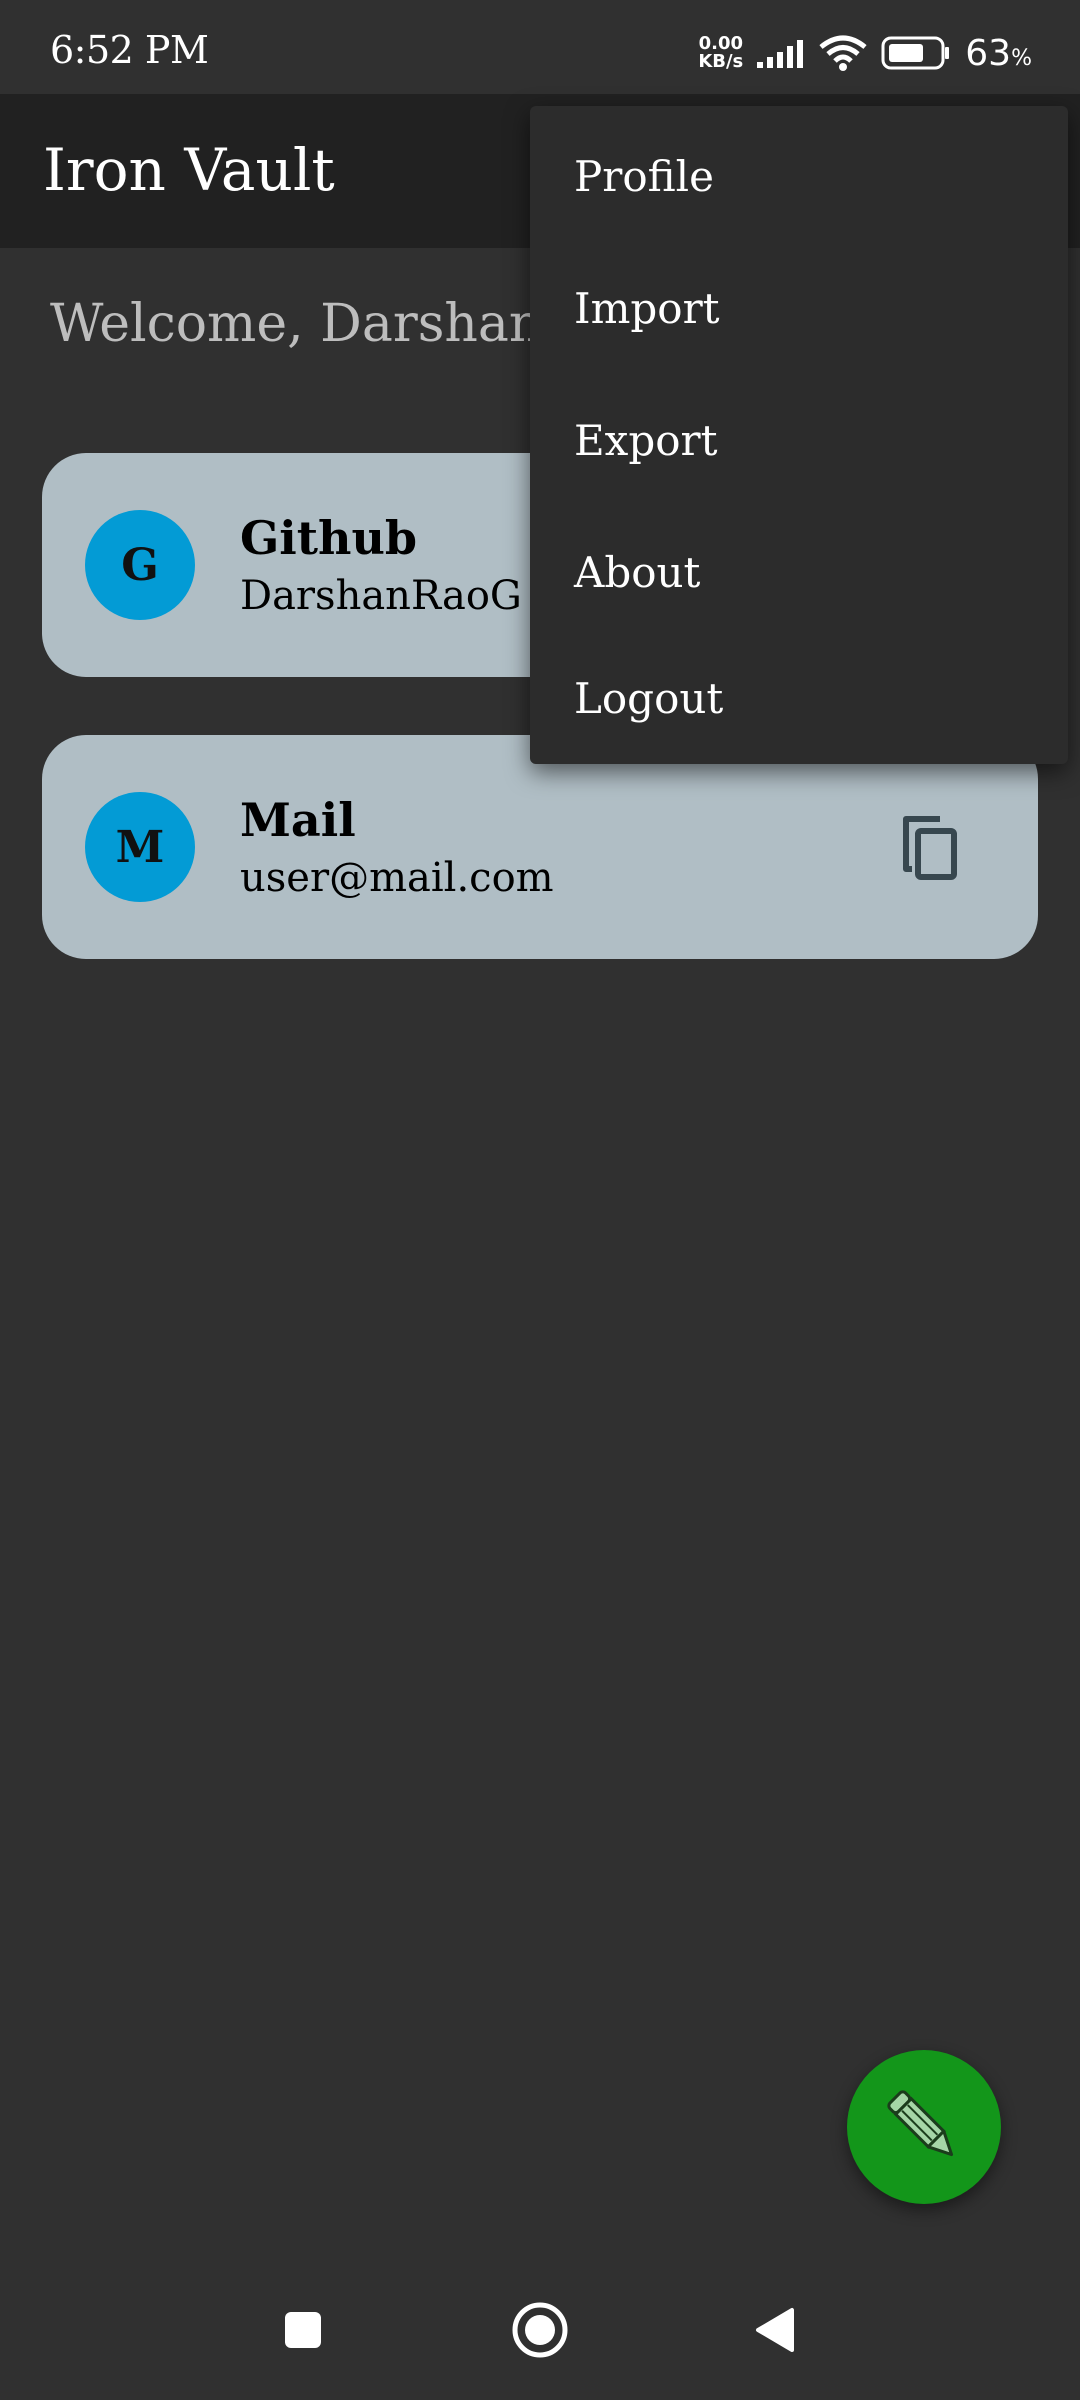 The height and width of the screenshot is (2400, 1080). I want to click on back-triangle-icon, so click(775, 2330).